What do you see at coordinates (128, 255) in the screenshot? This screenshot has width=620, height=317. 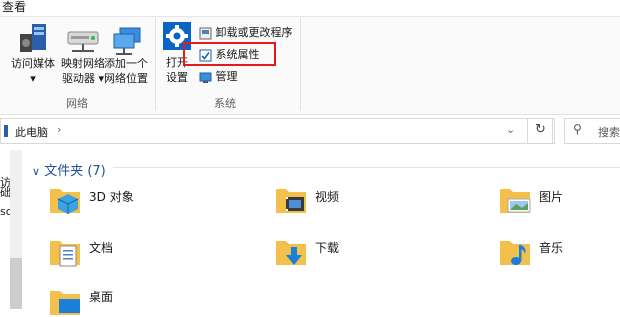 I see `folder-documents: 文档` at bounding box center [128, 255].